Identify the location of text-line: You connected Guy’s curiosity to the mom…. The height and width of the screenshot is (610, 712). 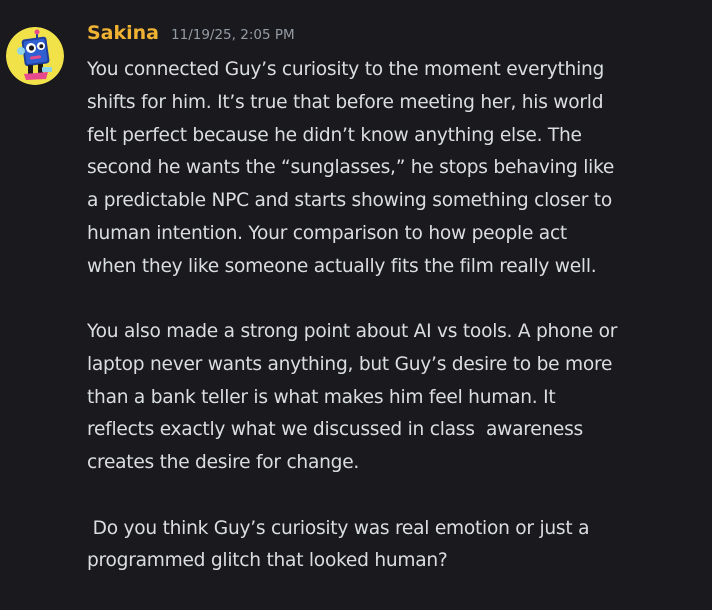
(346, 69).